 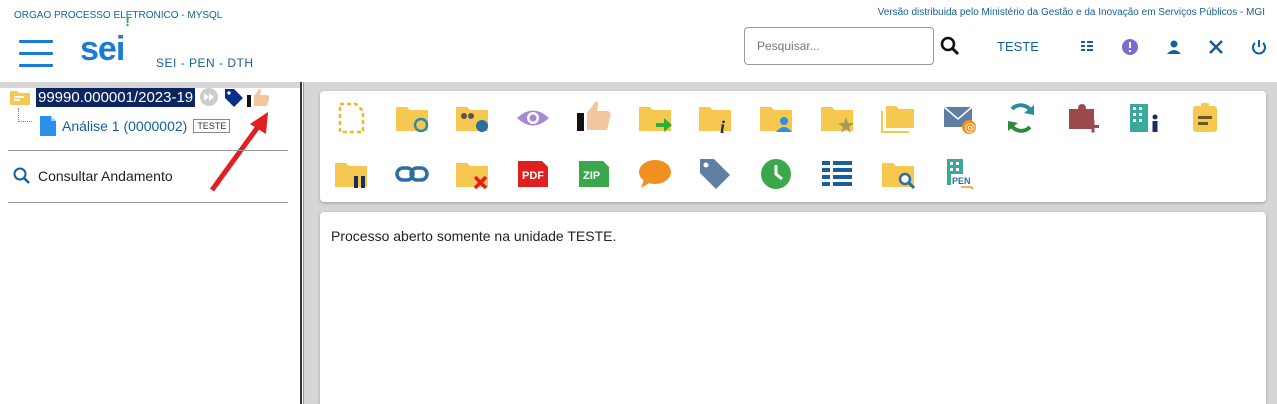 I want to click on comment-icon, so click(x=655, y=174).